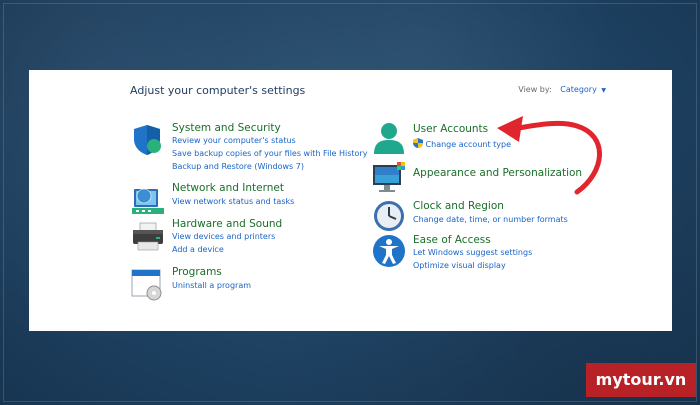 The height and width of the screenshot is (405, 700). What do you see at coordinates (233, 201) in the screenshot?
I see `link-network-status: View network status and tasks` at bounding box center [233, 201].